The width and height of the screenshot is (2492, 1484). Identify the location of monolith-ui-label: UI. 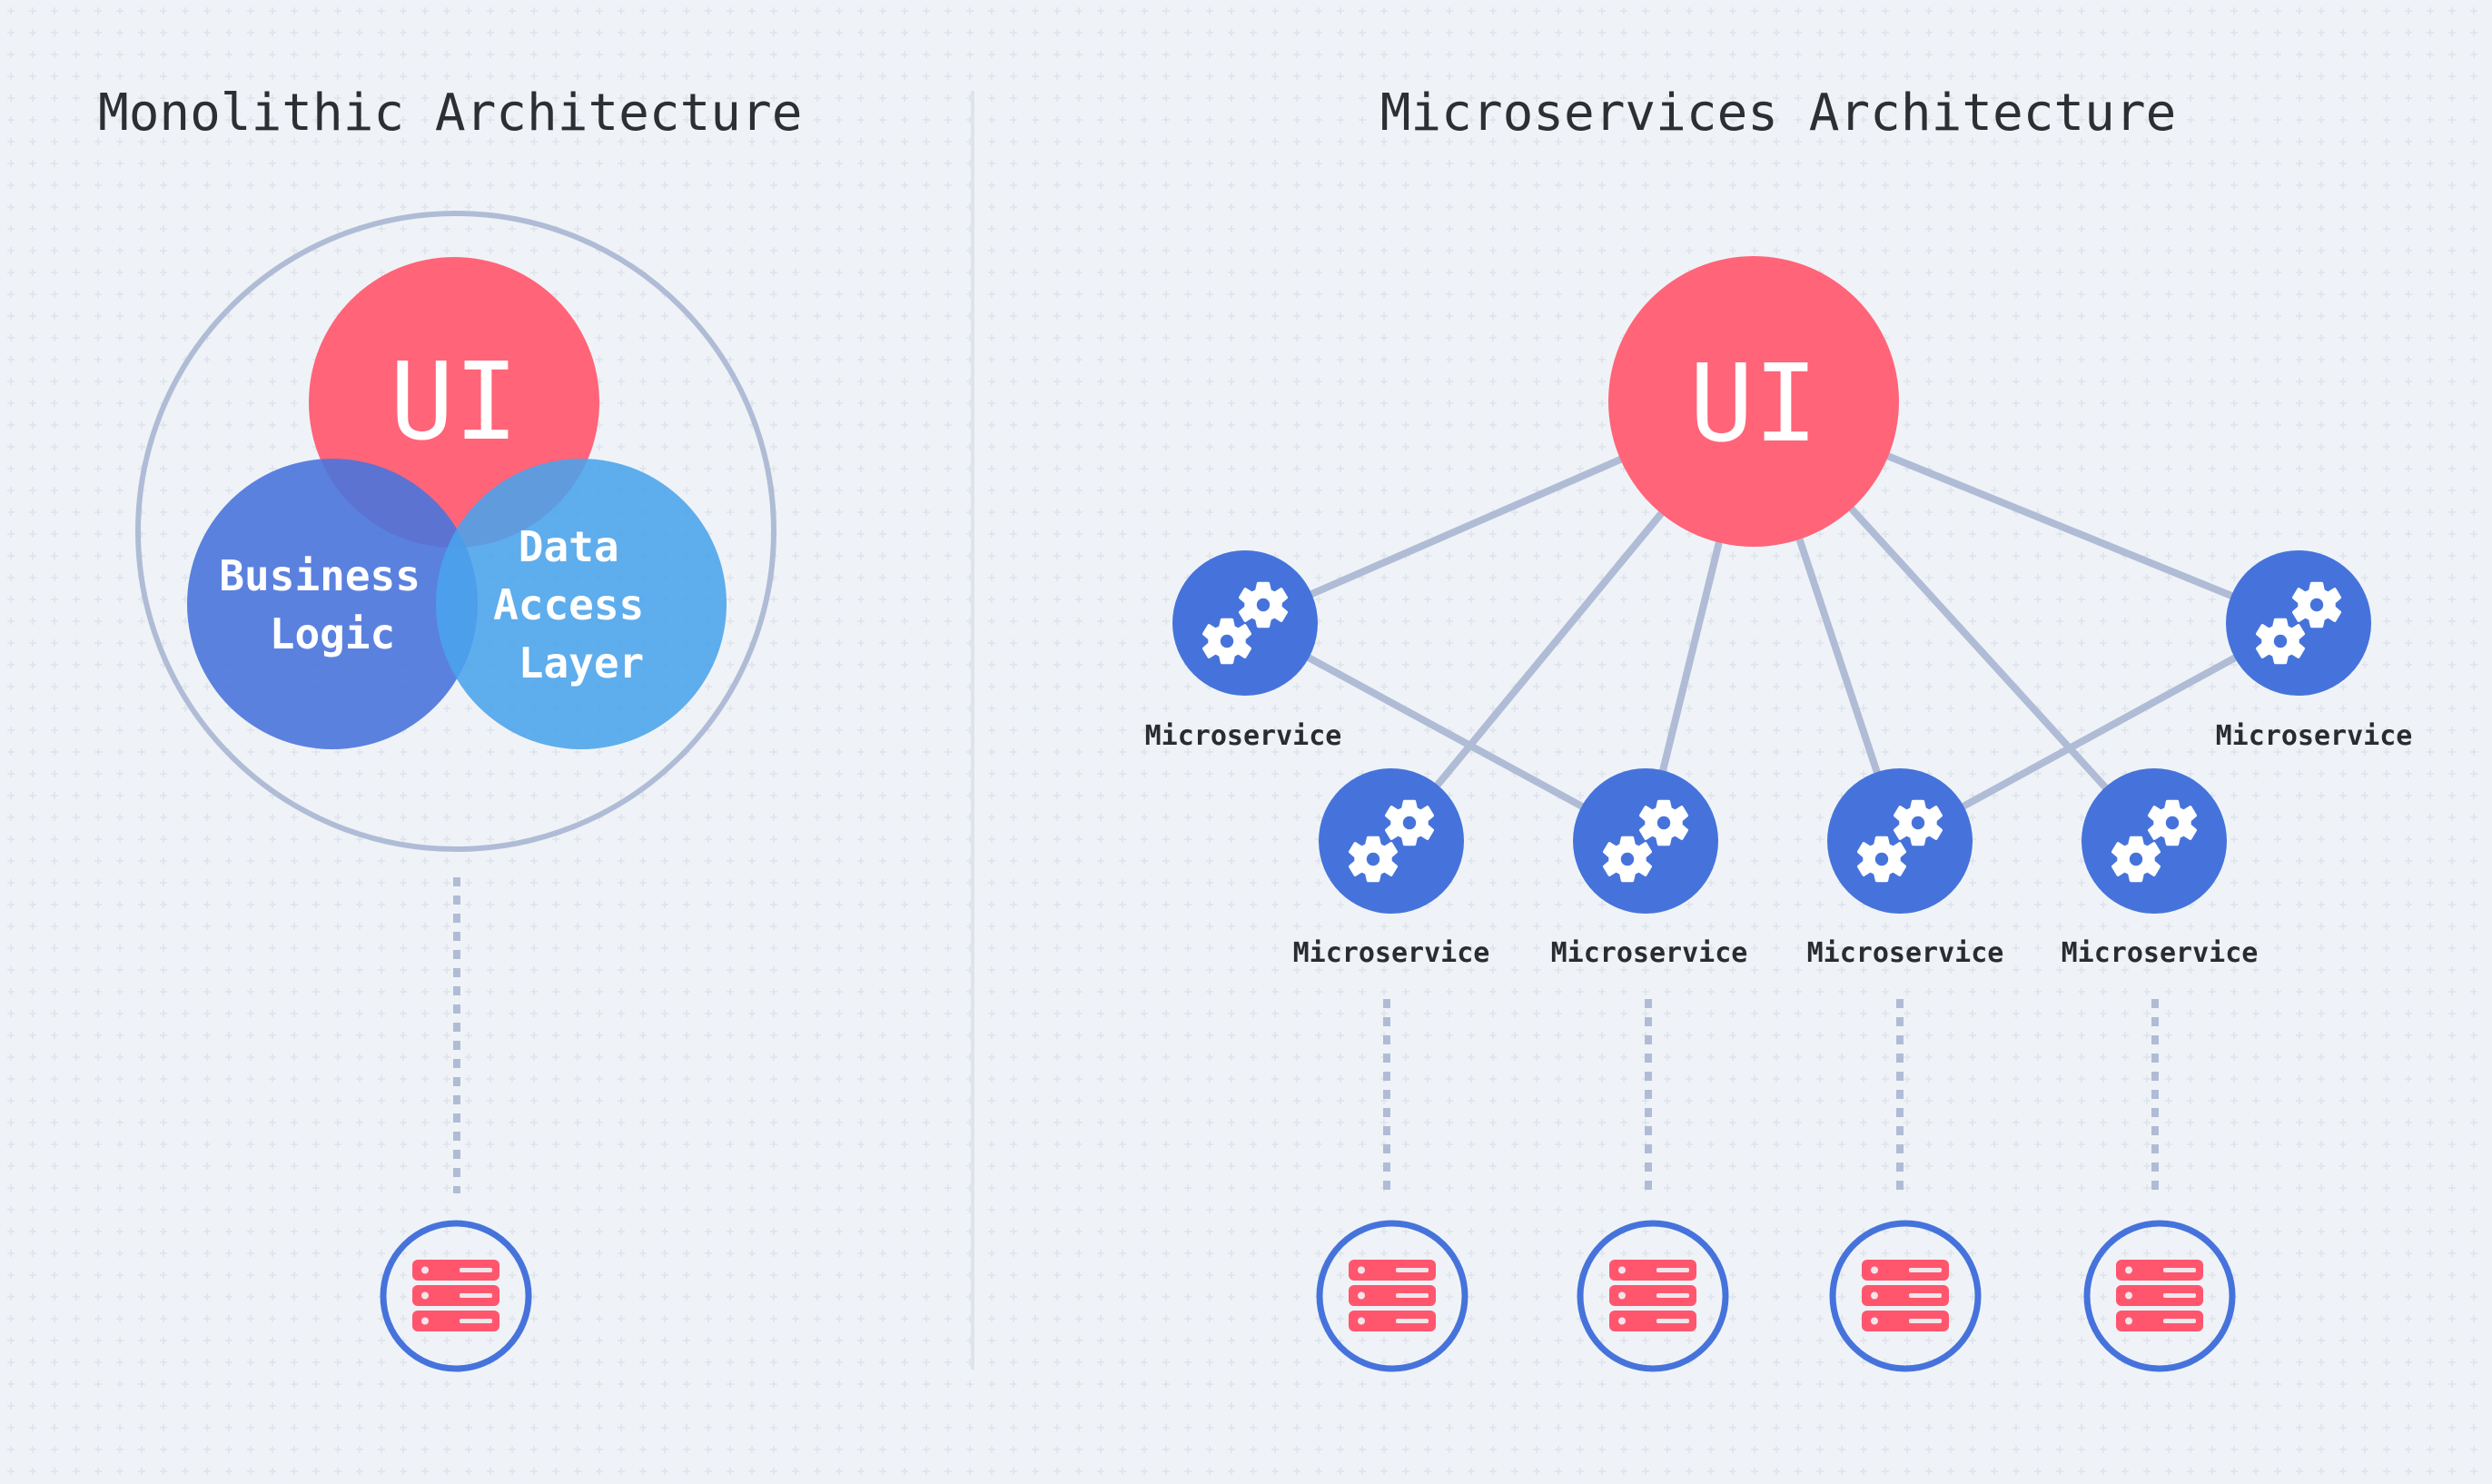
(455, 401).